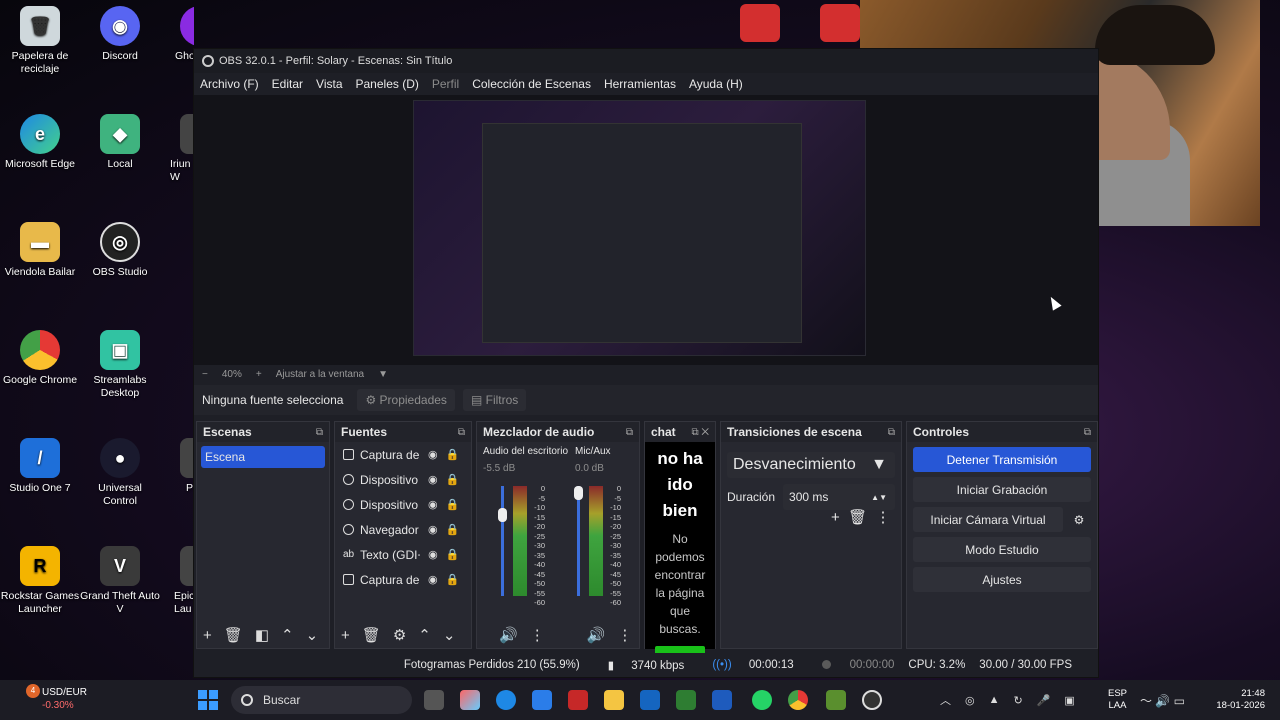  What do you see at coordinates (403, 529) in the screenshot?
I see `source-item: Navegador ◉ 🔒` at bounding box center [403, 529].